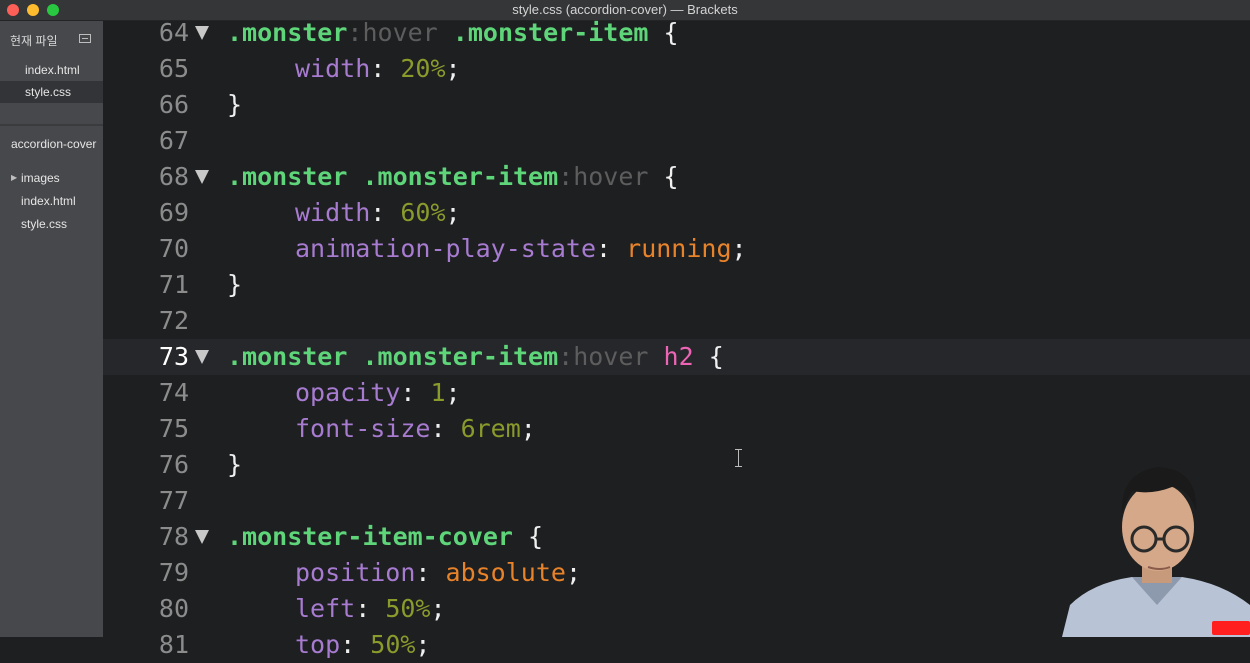 This screenshot has height=663, width=1250. Describe the element at coordinates (48, 201) in the screenshot. I see `tree-item-label: index.html` at that location.